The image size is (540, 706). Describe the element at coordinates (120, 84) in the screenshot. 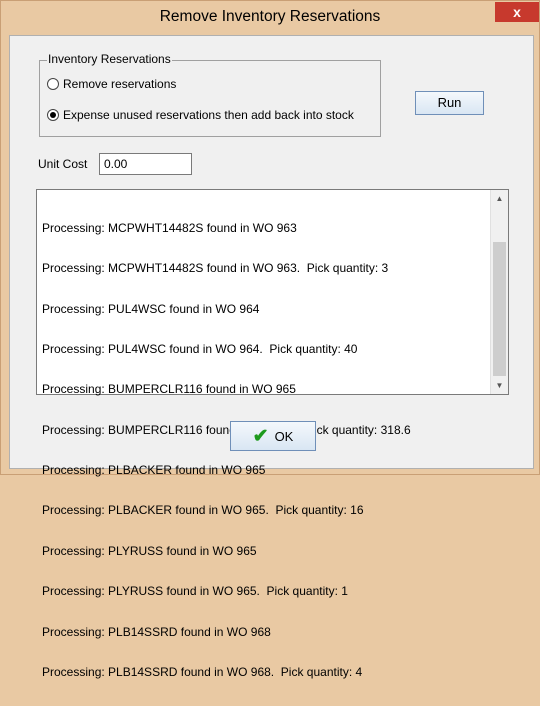

I see `radio-label: Remove reservations` at that location.